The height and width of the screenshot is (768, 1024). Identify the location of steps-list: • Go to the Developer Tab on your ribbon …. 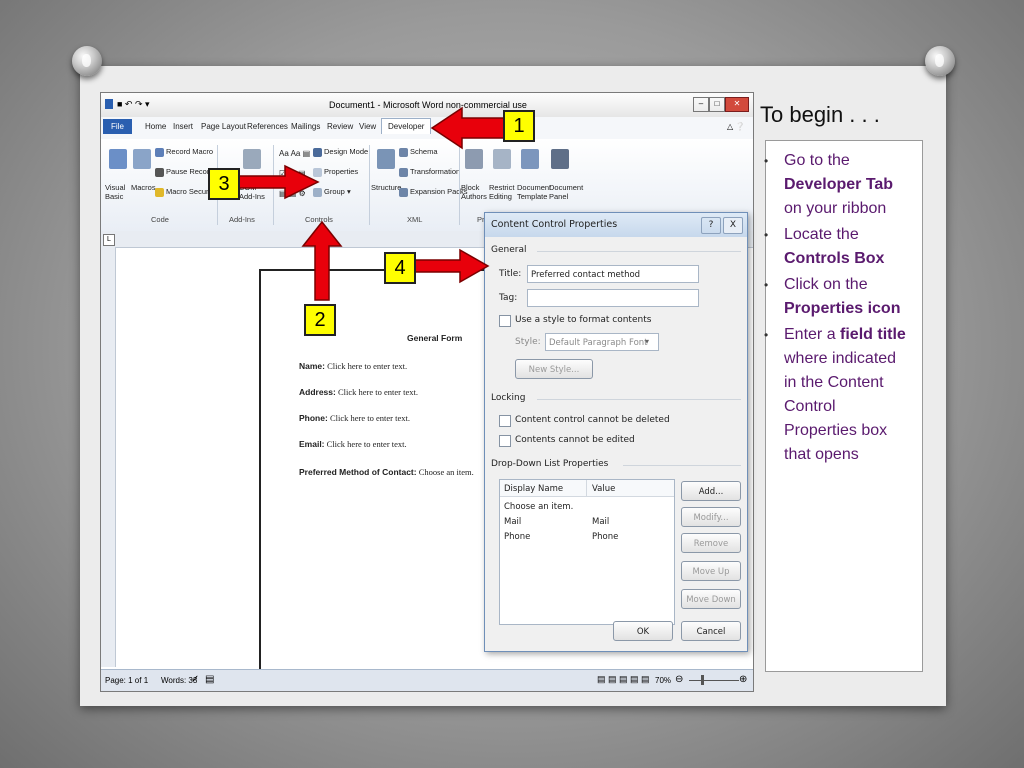
(838, 309).